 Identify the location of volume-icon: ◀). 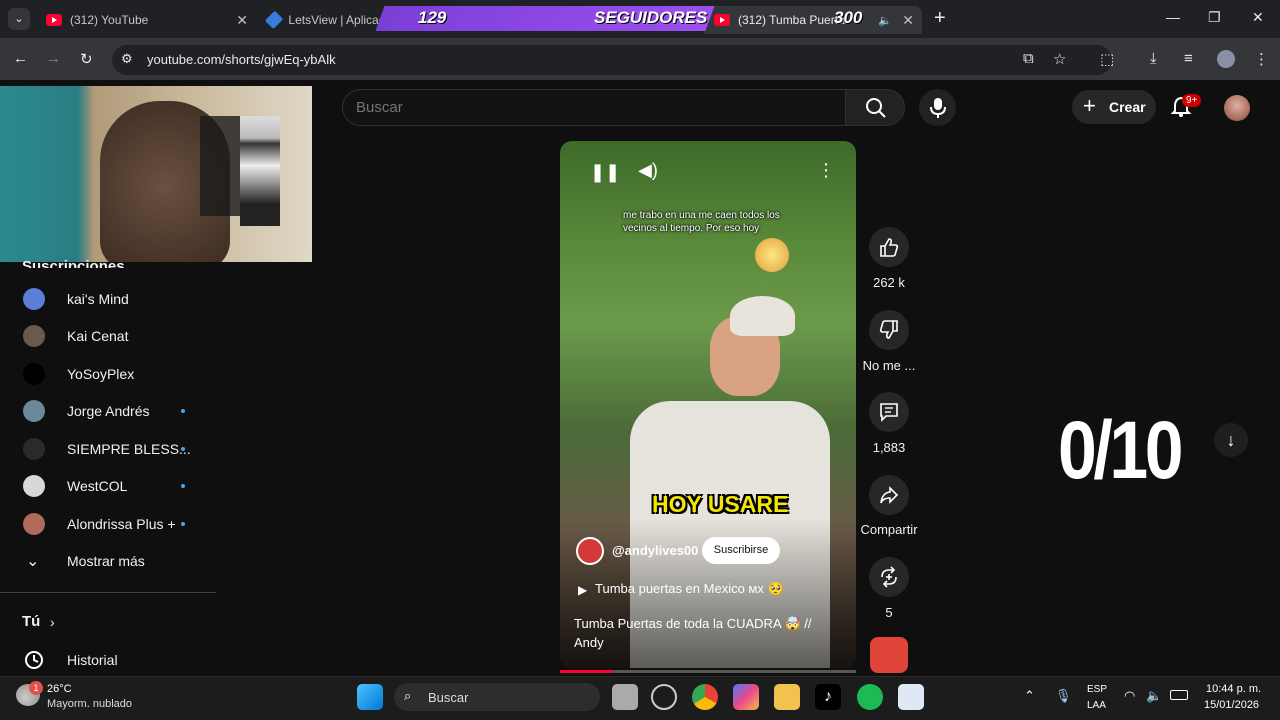
(648, 170).